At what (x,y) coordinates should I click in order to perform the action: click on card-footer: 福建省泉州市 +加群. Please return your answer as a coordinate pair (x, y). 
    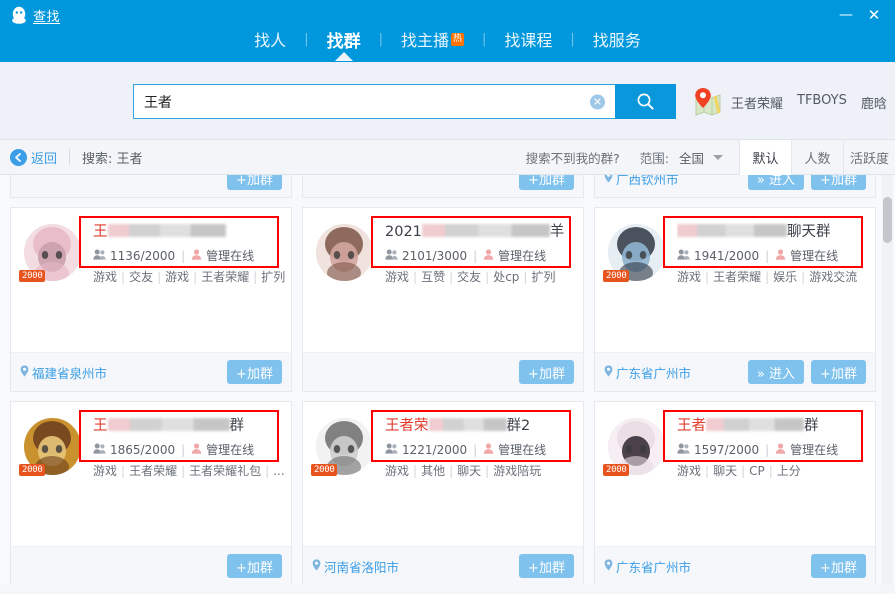
    Looking at the image, I should click on (151, 371).